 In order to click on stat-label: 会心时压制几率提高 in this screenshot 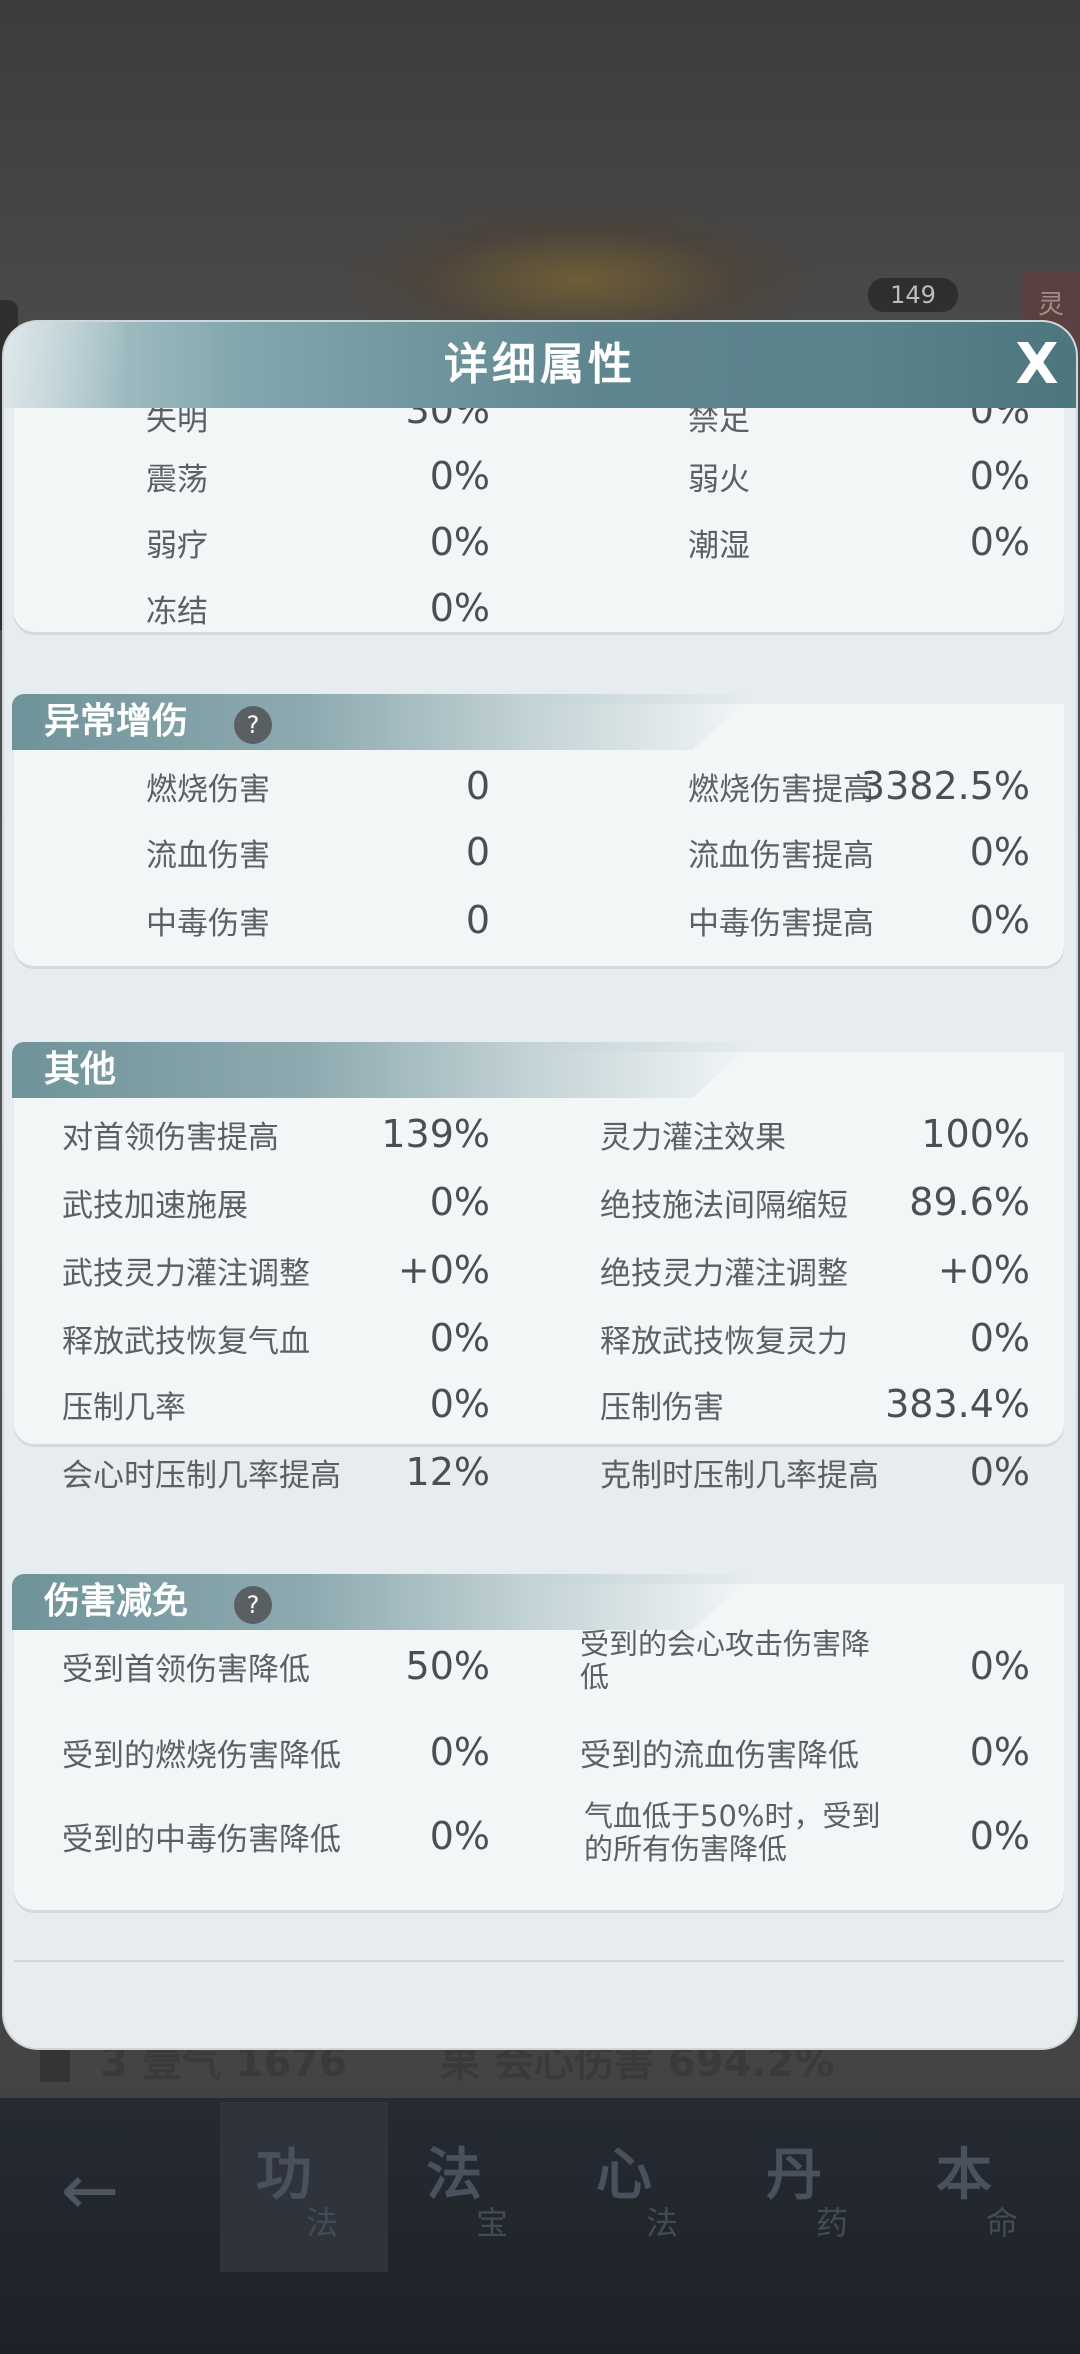, I will do `click(201, 1476)`.